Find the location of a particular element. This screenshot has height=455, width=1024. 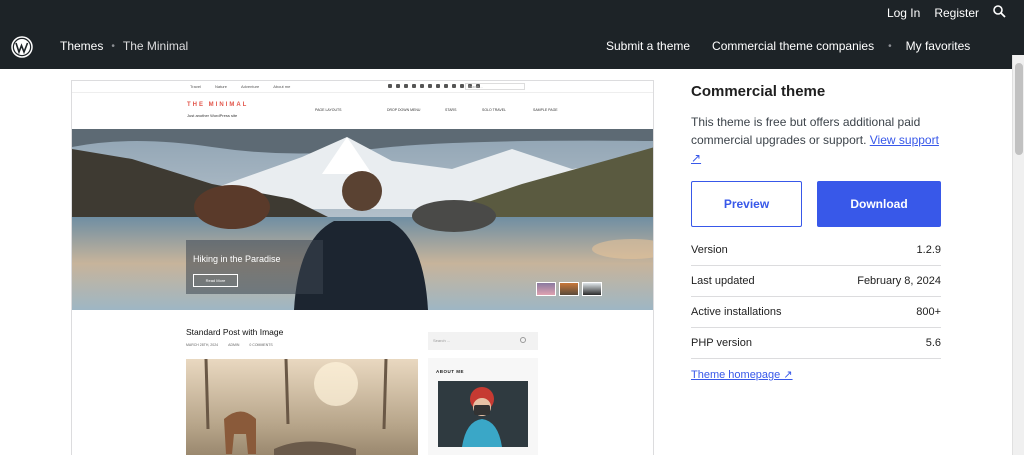

meta-row-last-updated: Last updated February 8, 2024 is located at coordinates (816, 281).